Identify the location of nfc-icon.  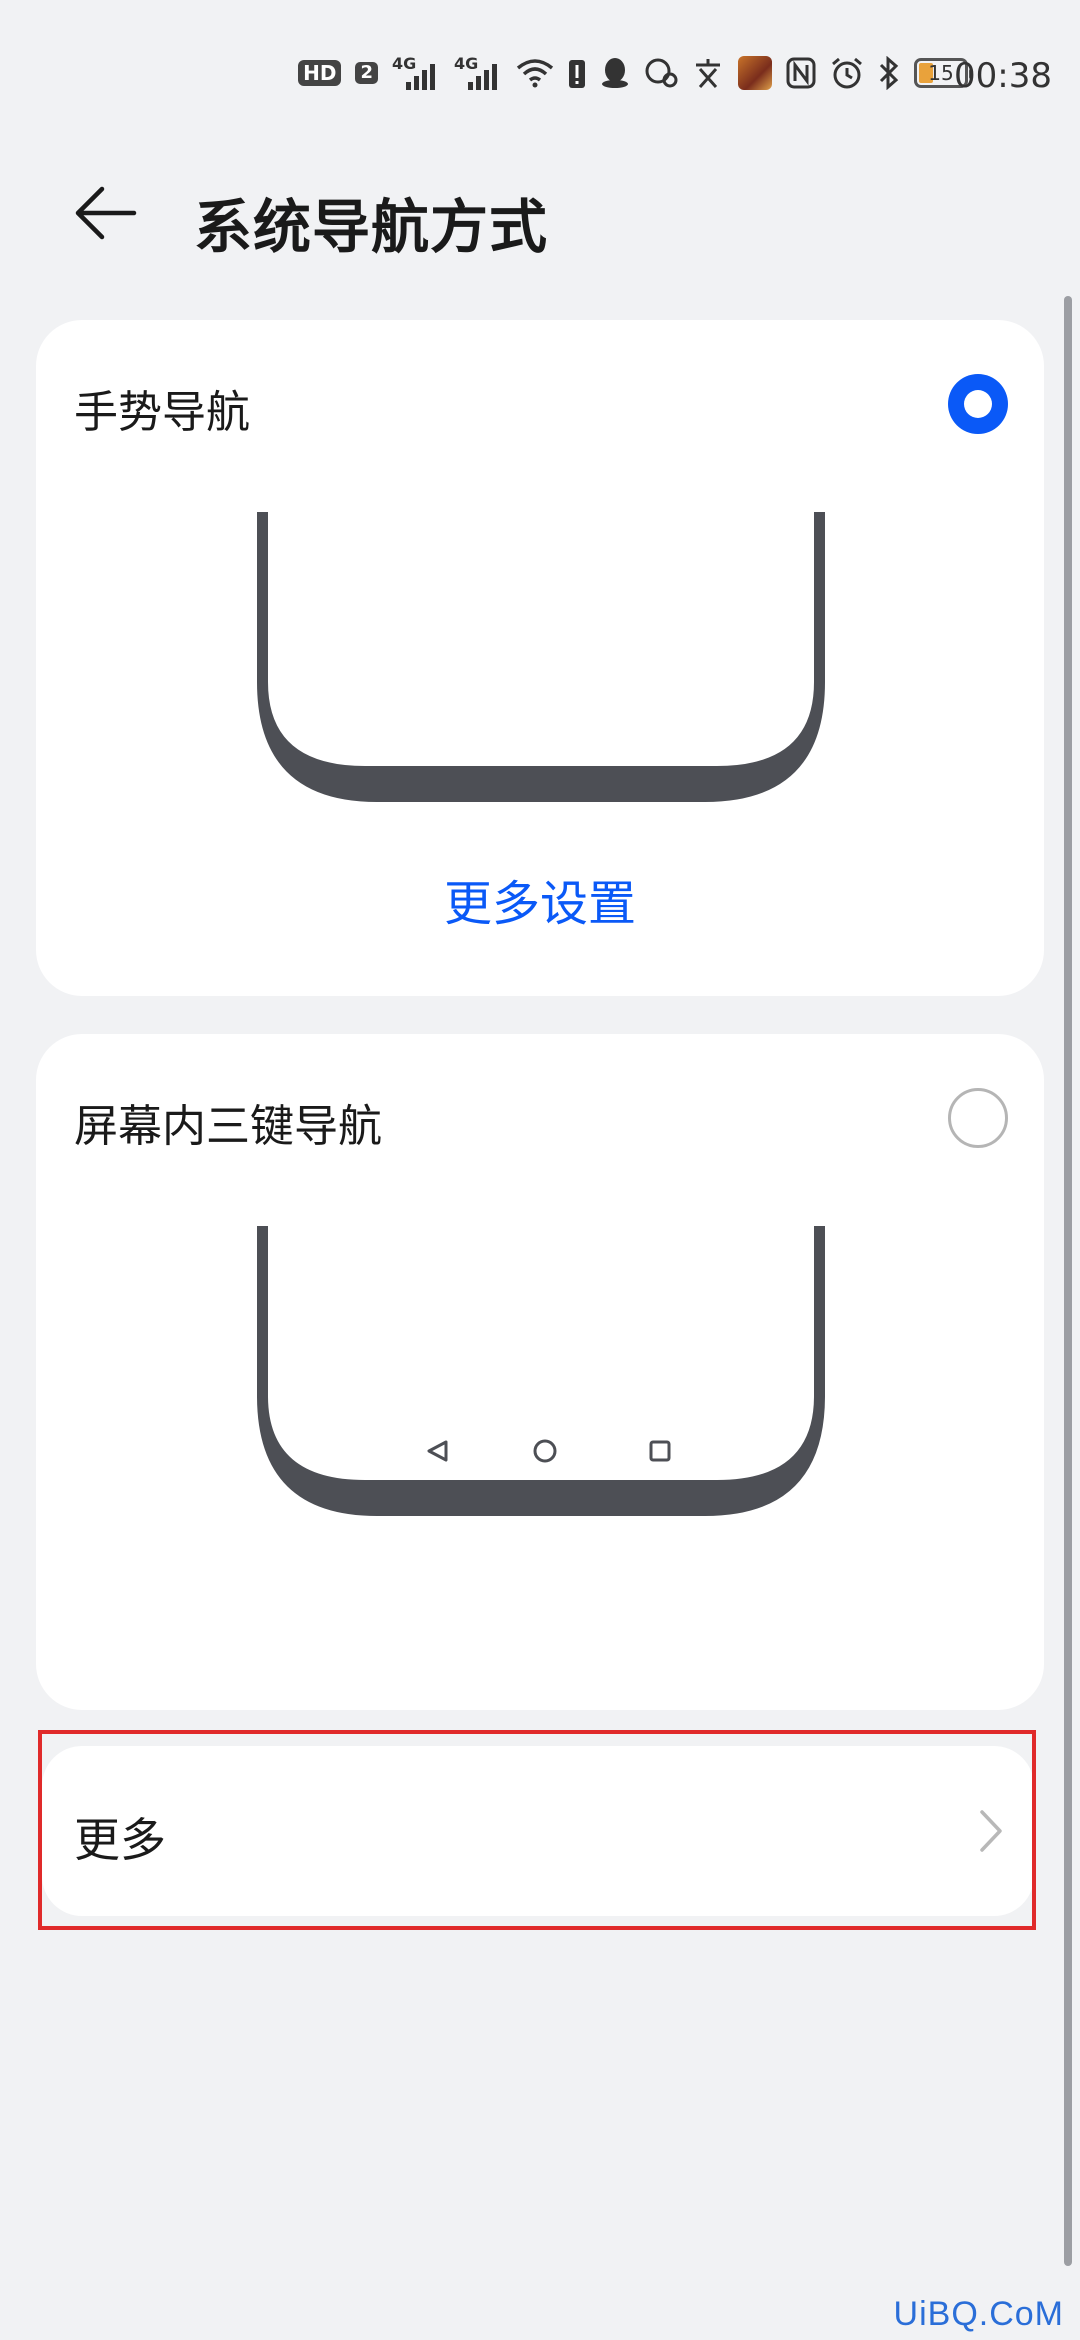
(801, 73).